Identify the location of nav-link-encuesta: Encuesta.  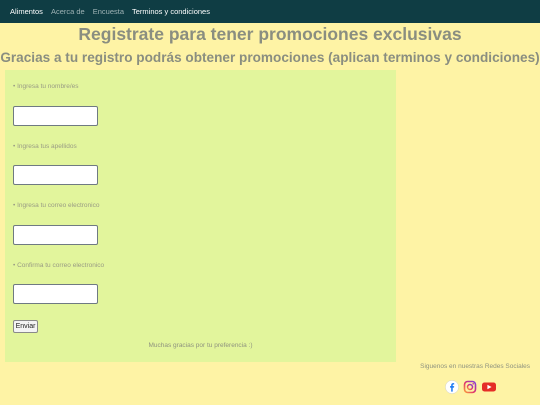
(108, 11).